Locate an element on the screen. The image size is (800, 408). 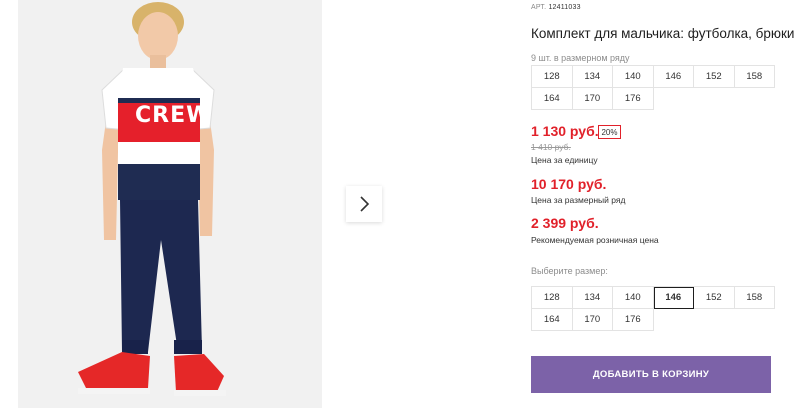
row-price: 10 170 руб. is located at coordinates (569, 184).